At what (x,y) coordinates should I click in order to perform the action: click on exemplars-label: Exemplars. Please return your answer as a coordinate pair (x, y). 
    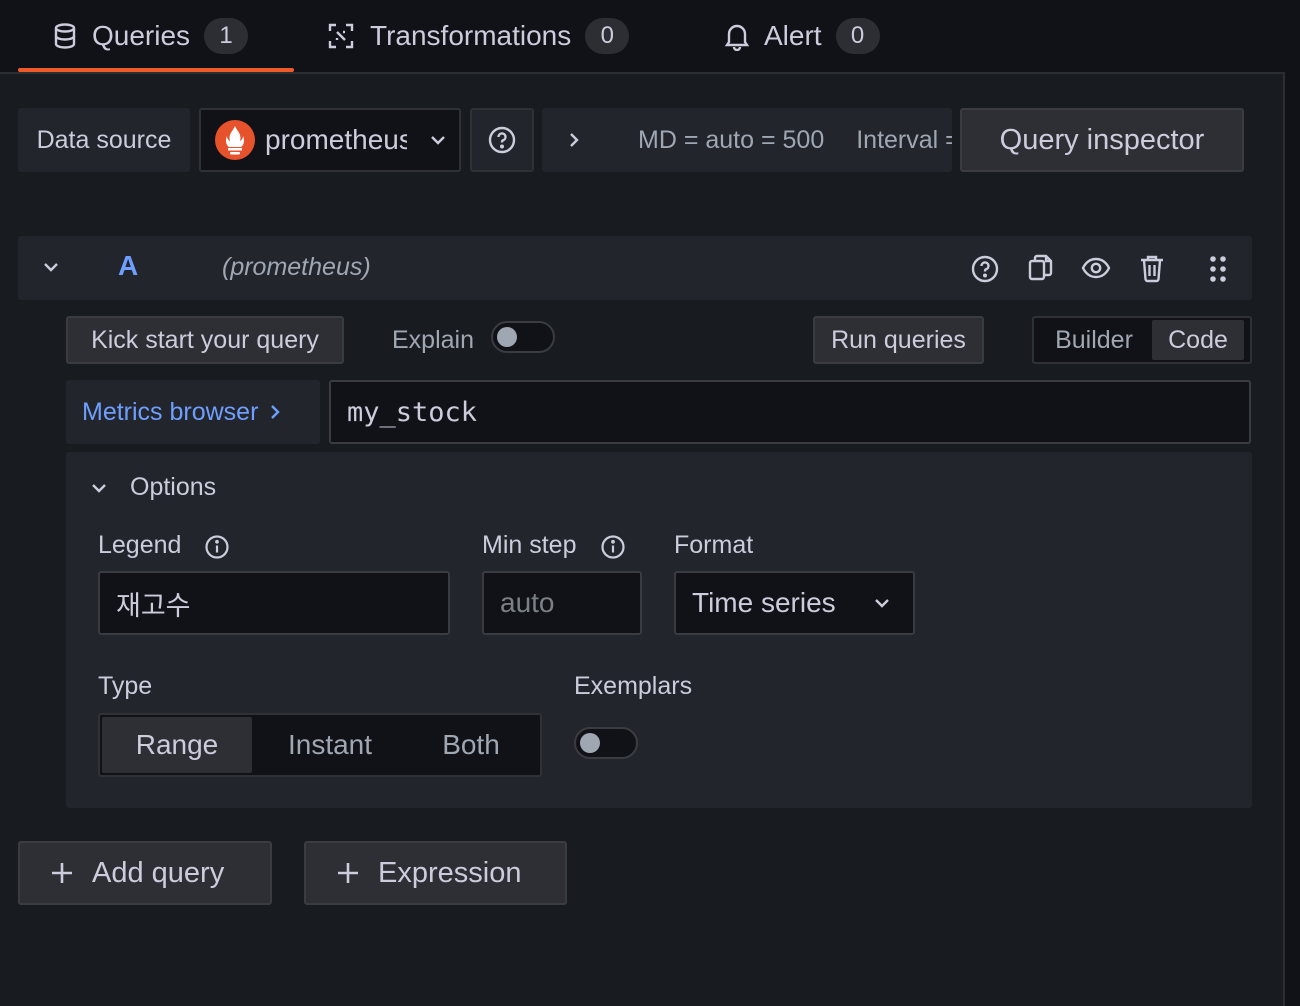
    Looking at the image, I should click on (633, 686).